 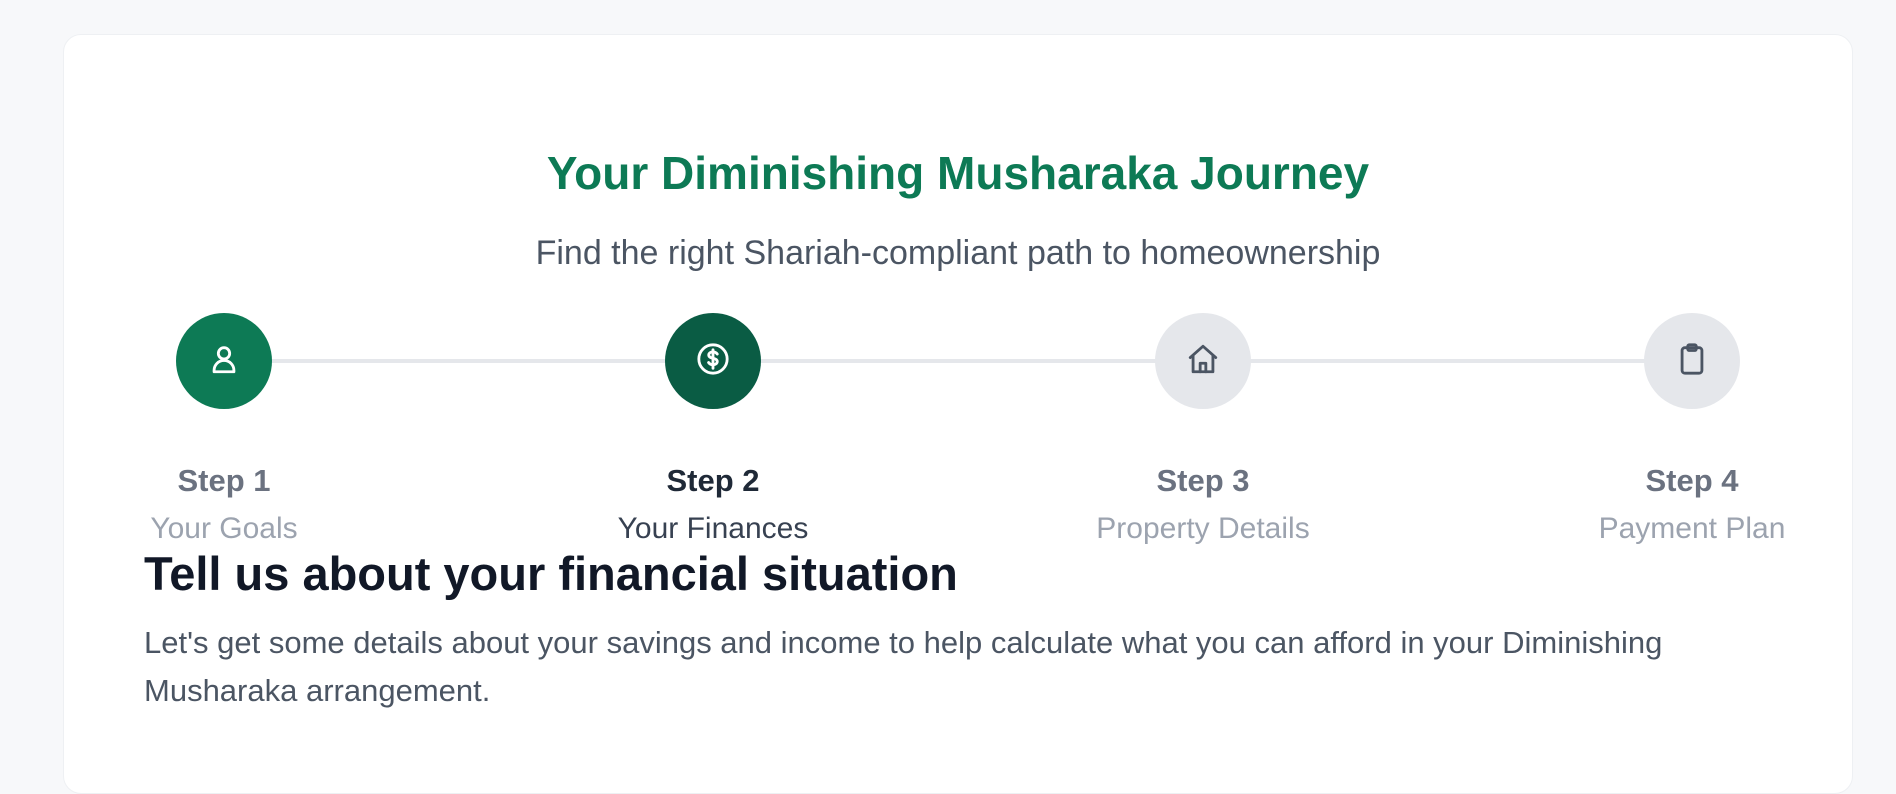 I want to click on home-icon, so click(x=1203, y=361).